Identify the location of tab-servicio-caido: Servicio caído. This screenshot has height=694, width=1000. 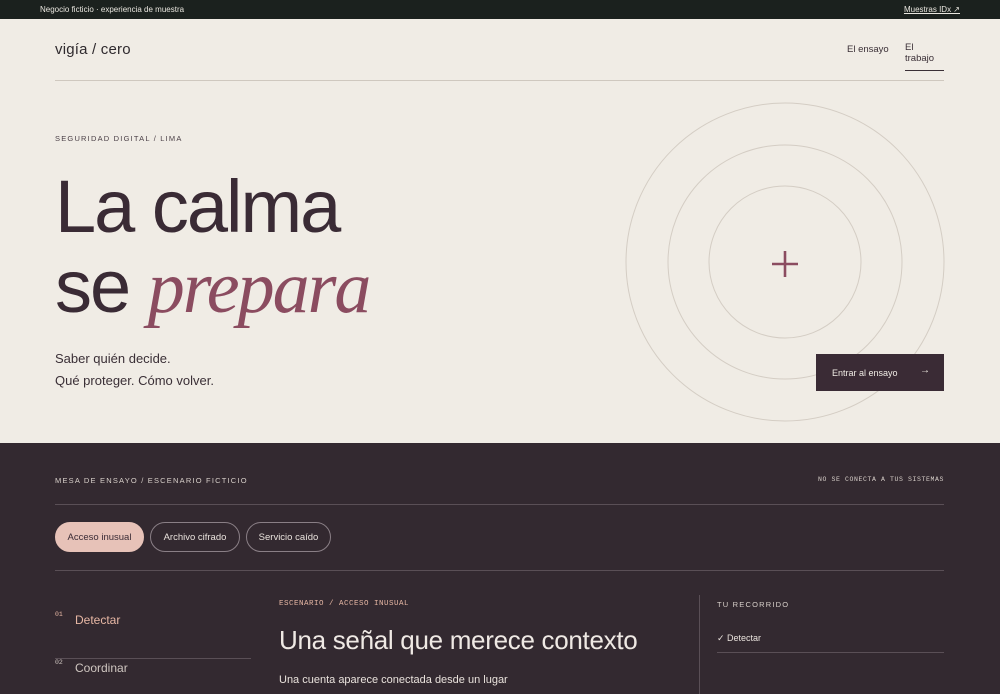
(288, 537).